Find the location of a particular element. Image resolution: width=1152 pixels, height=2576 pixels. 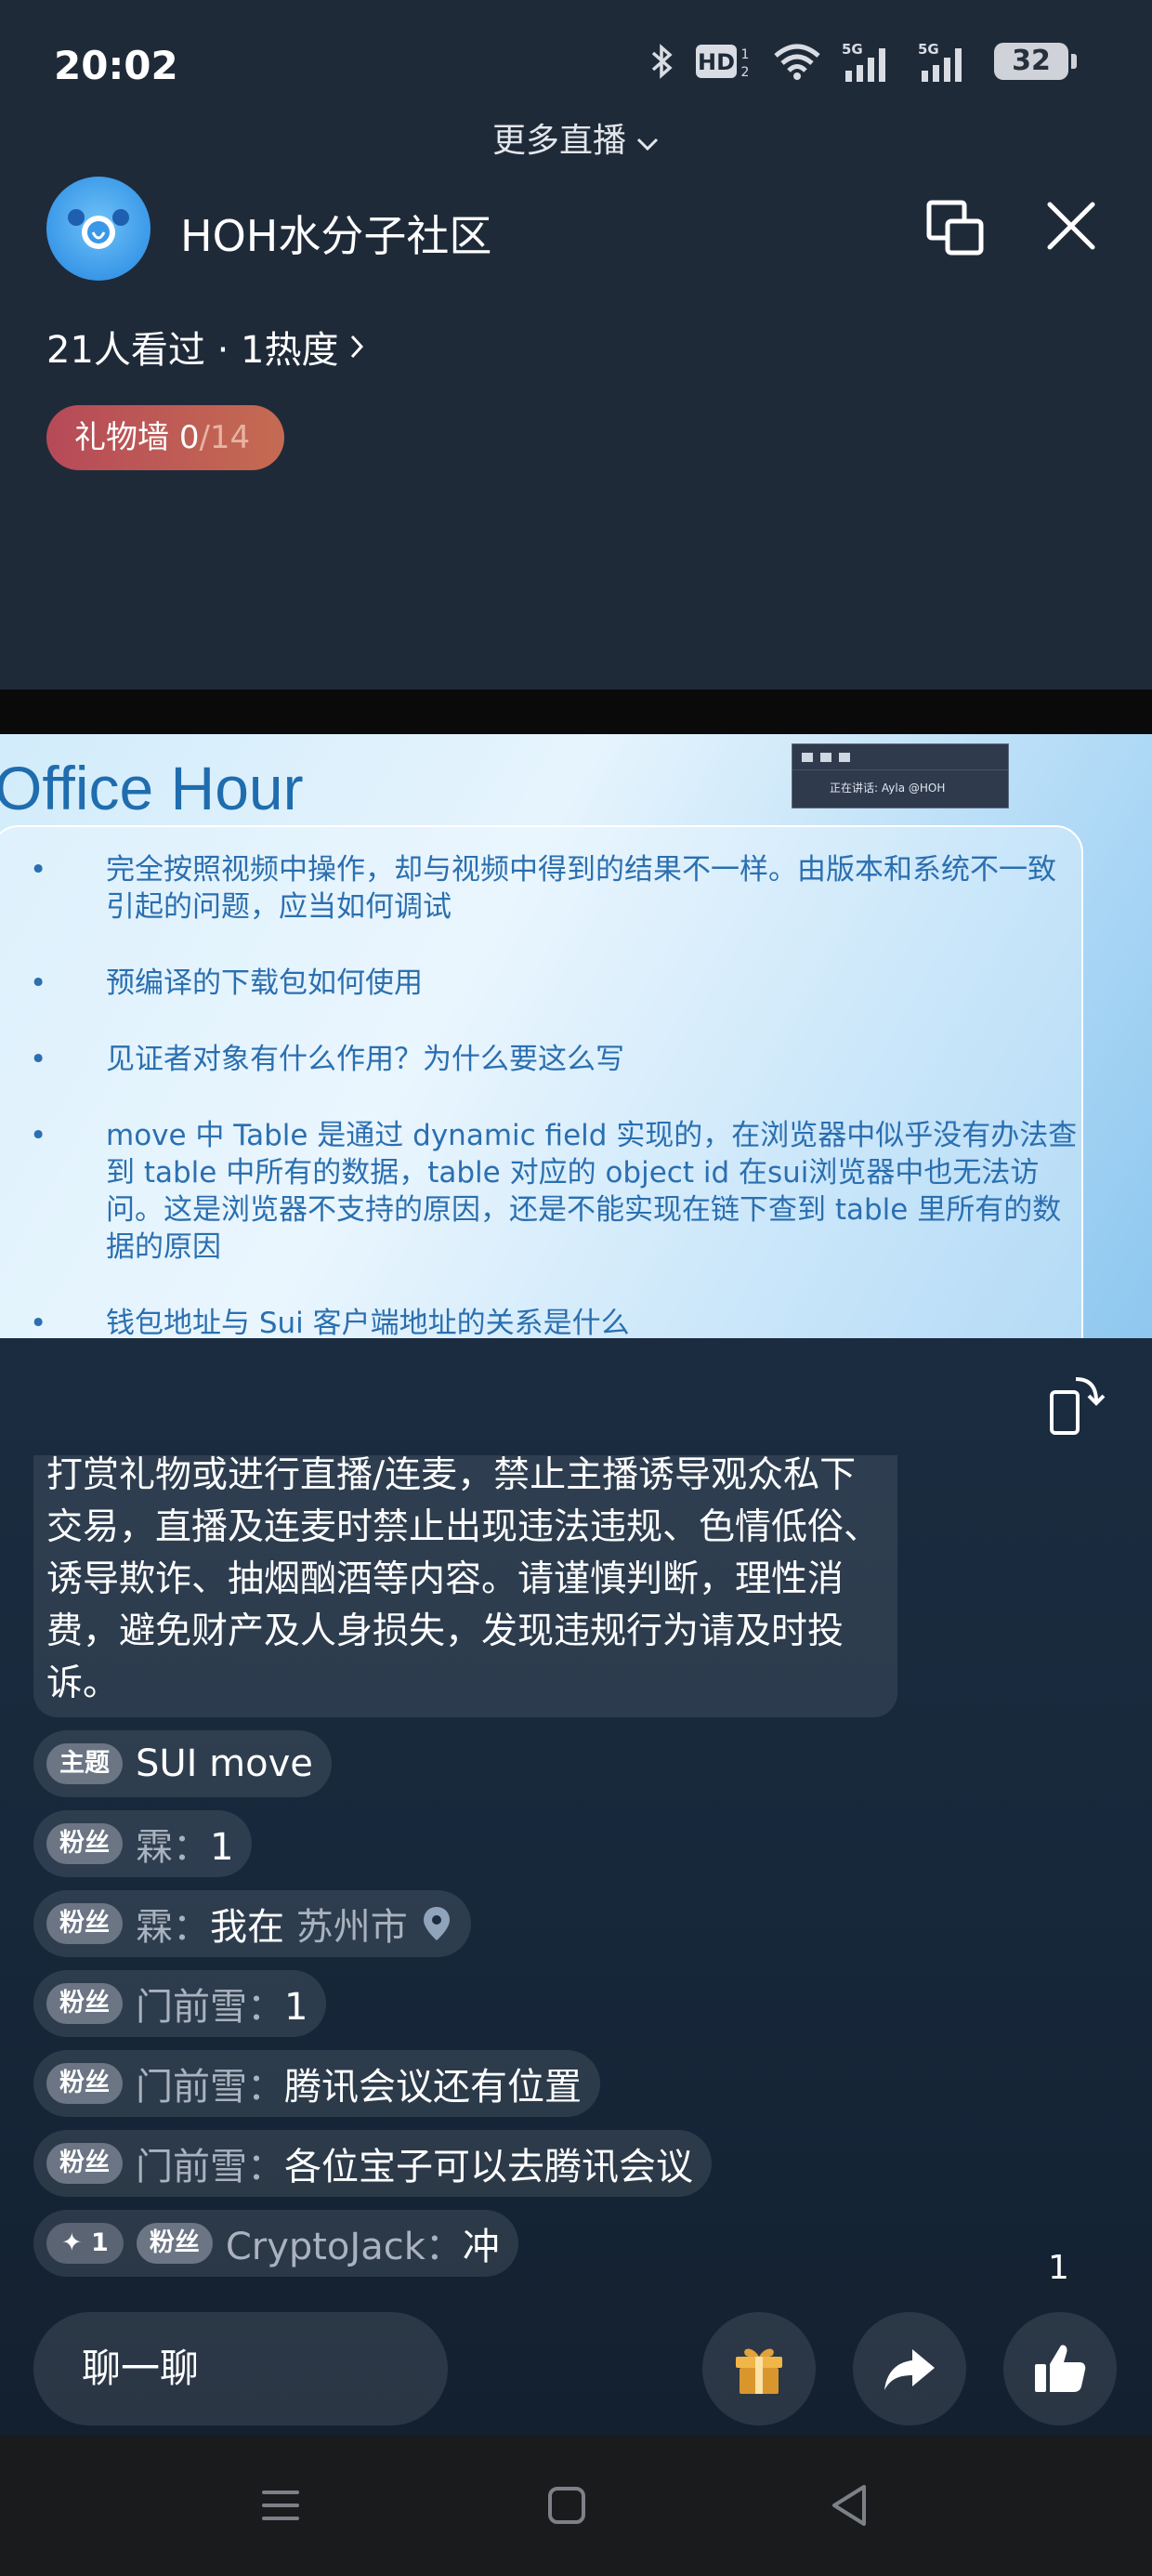

home-button is located at coordinates (567, 2505).